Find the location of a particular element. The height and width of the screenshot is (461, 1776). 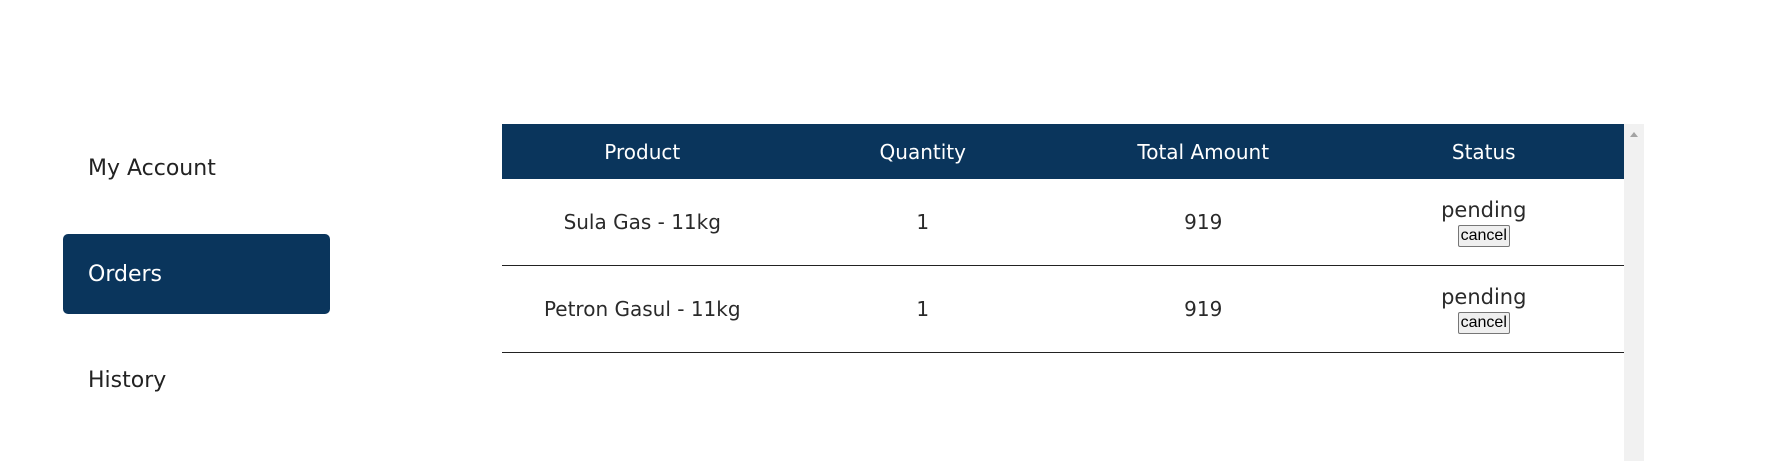

sidebar-item-label: My Account is located at coordinates (152, 168).